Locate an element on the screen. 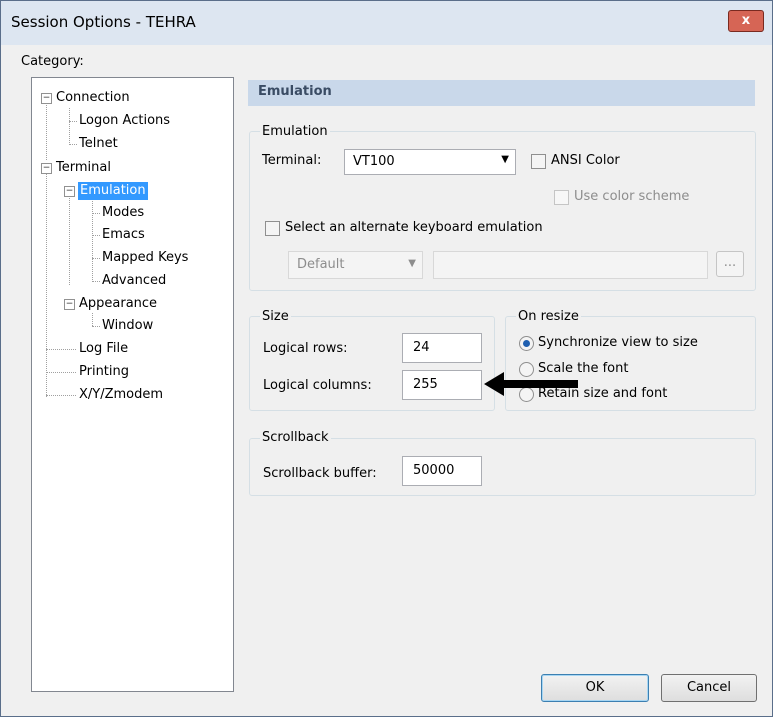  logical-columns-input: 255 is located at coordinates (442, 385).